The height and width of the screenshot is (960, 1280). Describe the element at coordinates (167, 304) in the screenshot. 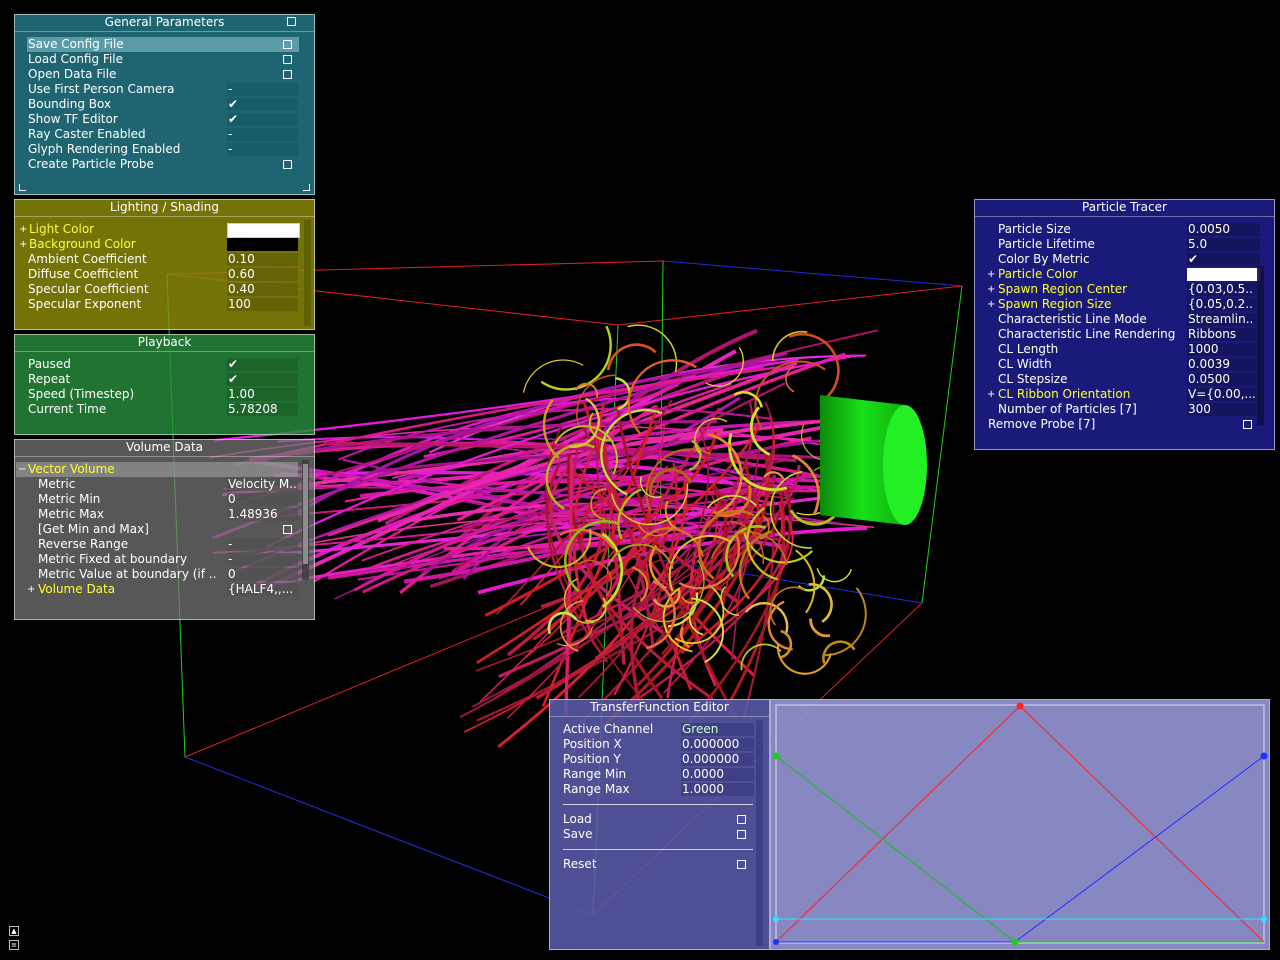

I see `exponent-row: Specular Exponent 100` at that location.